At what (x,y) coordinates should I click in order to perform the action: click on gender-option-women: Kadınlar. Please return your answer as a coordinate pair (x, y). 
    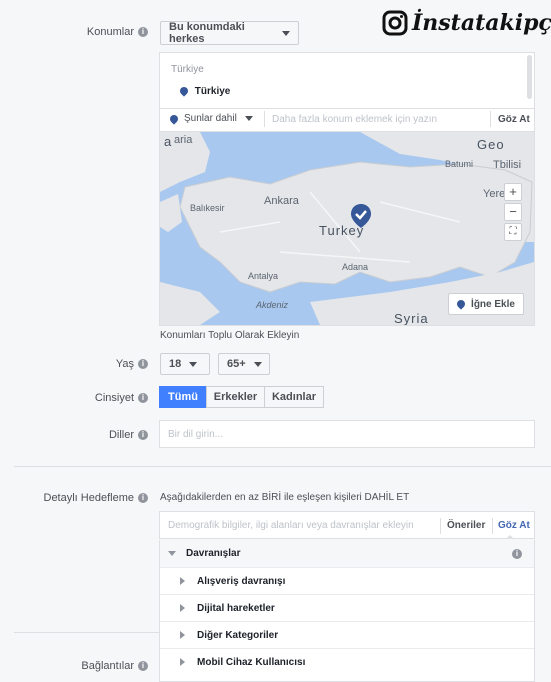
    Looking at the image, I should click on (294, 397).